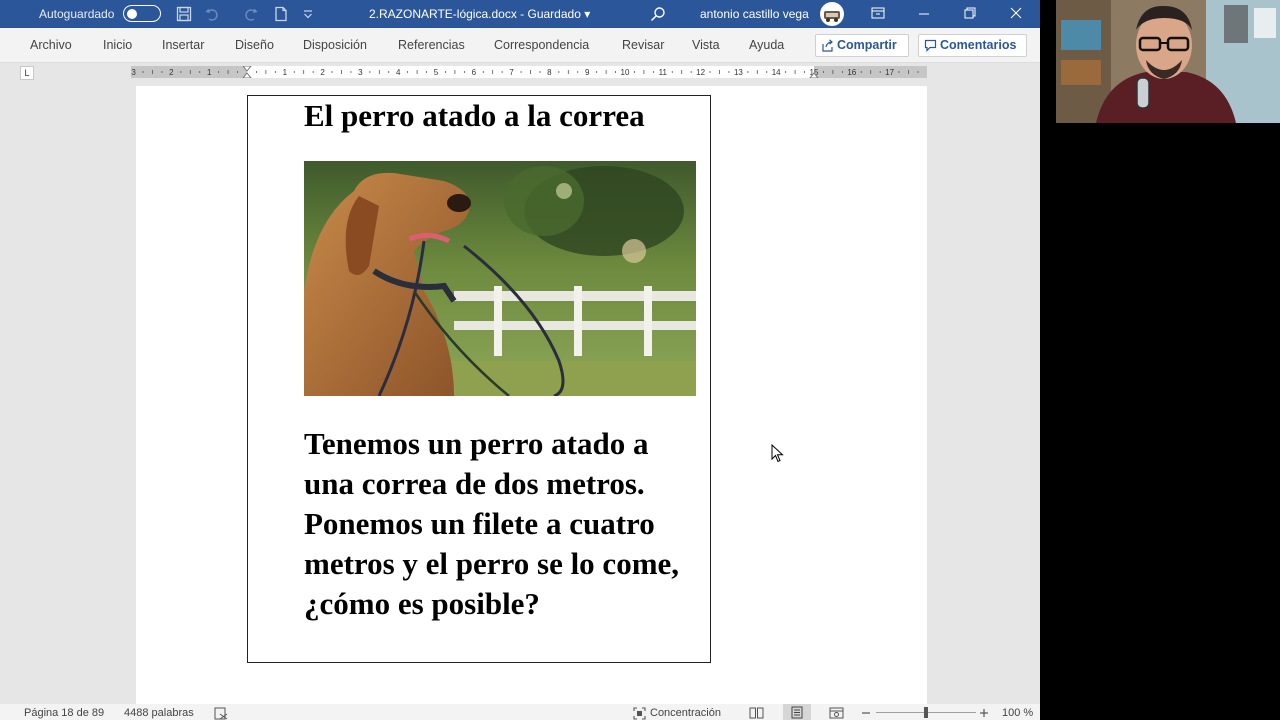 The width and height of the screenshot is (1280, 720). Describe the element at coordinates (756, 713) in the screenshot. I see `read-mode-icon` at that location.